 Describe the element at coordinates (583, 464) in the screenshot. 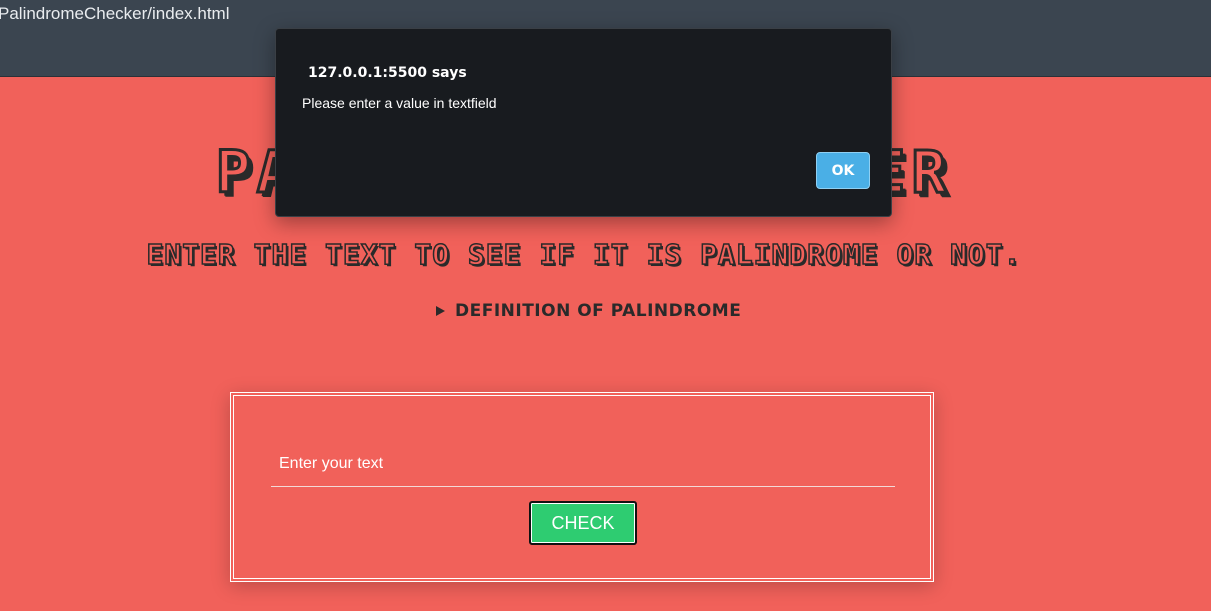

I see `text-input` at that location.